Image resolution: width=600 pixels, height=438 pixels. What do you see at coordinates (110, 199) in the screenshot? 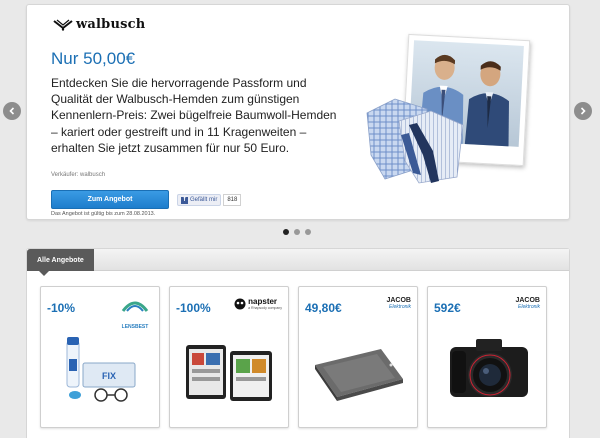
I see `zum-angebot-button: Zum Angebot` at bounding box center [110, 199].